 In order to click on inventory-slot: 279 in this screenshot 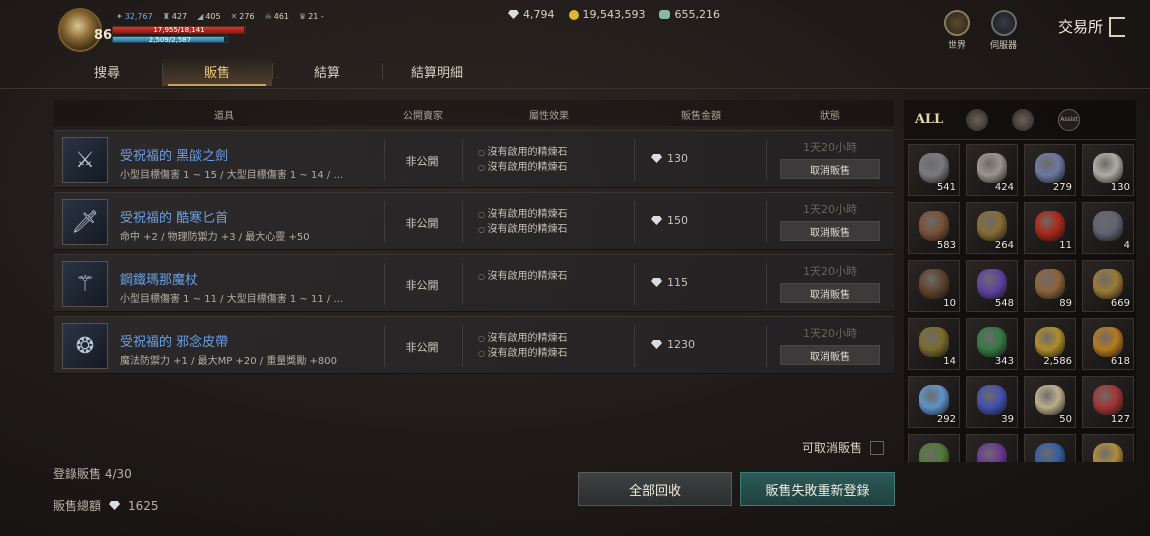, I will do `click(1050, 170)`.